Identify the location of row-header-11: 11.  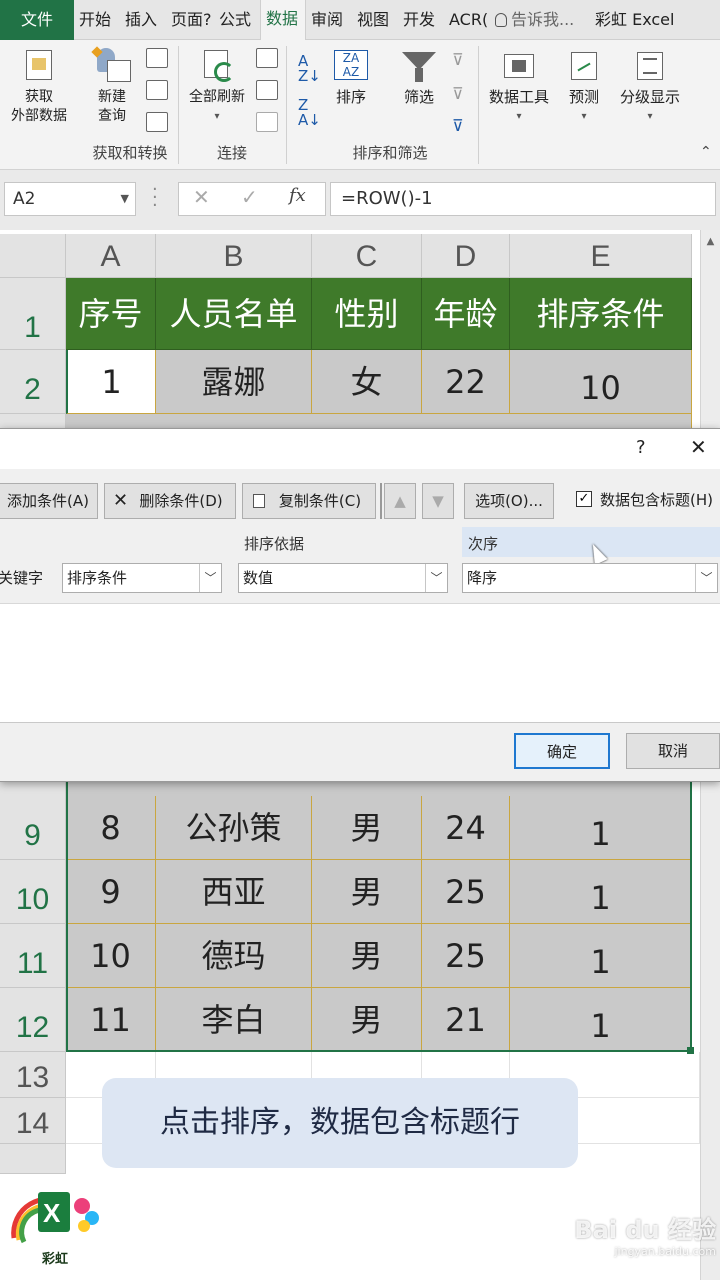
(33, 956).